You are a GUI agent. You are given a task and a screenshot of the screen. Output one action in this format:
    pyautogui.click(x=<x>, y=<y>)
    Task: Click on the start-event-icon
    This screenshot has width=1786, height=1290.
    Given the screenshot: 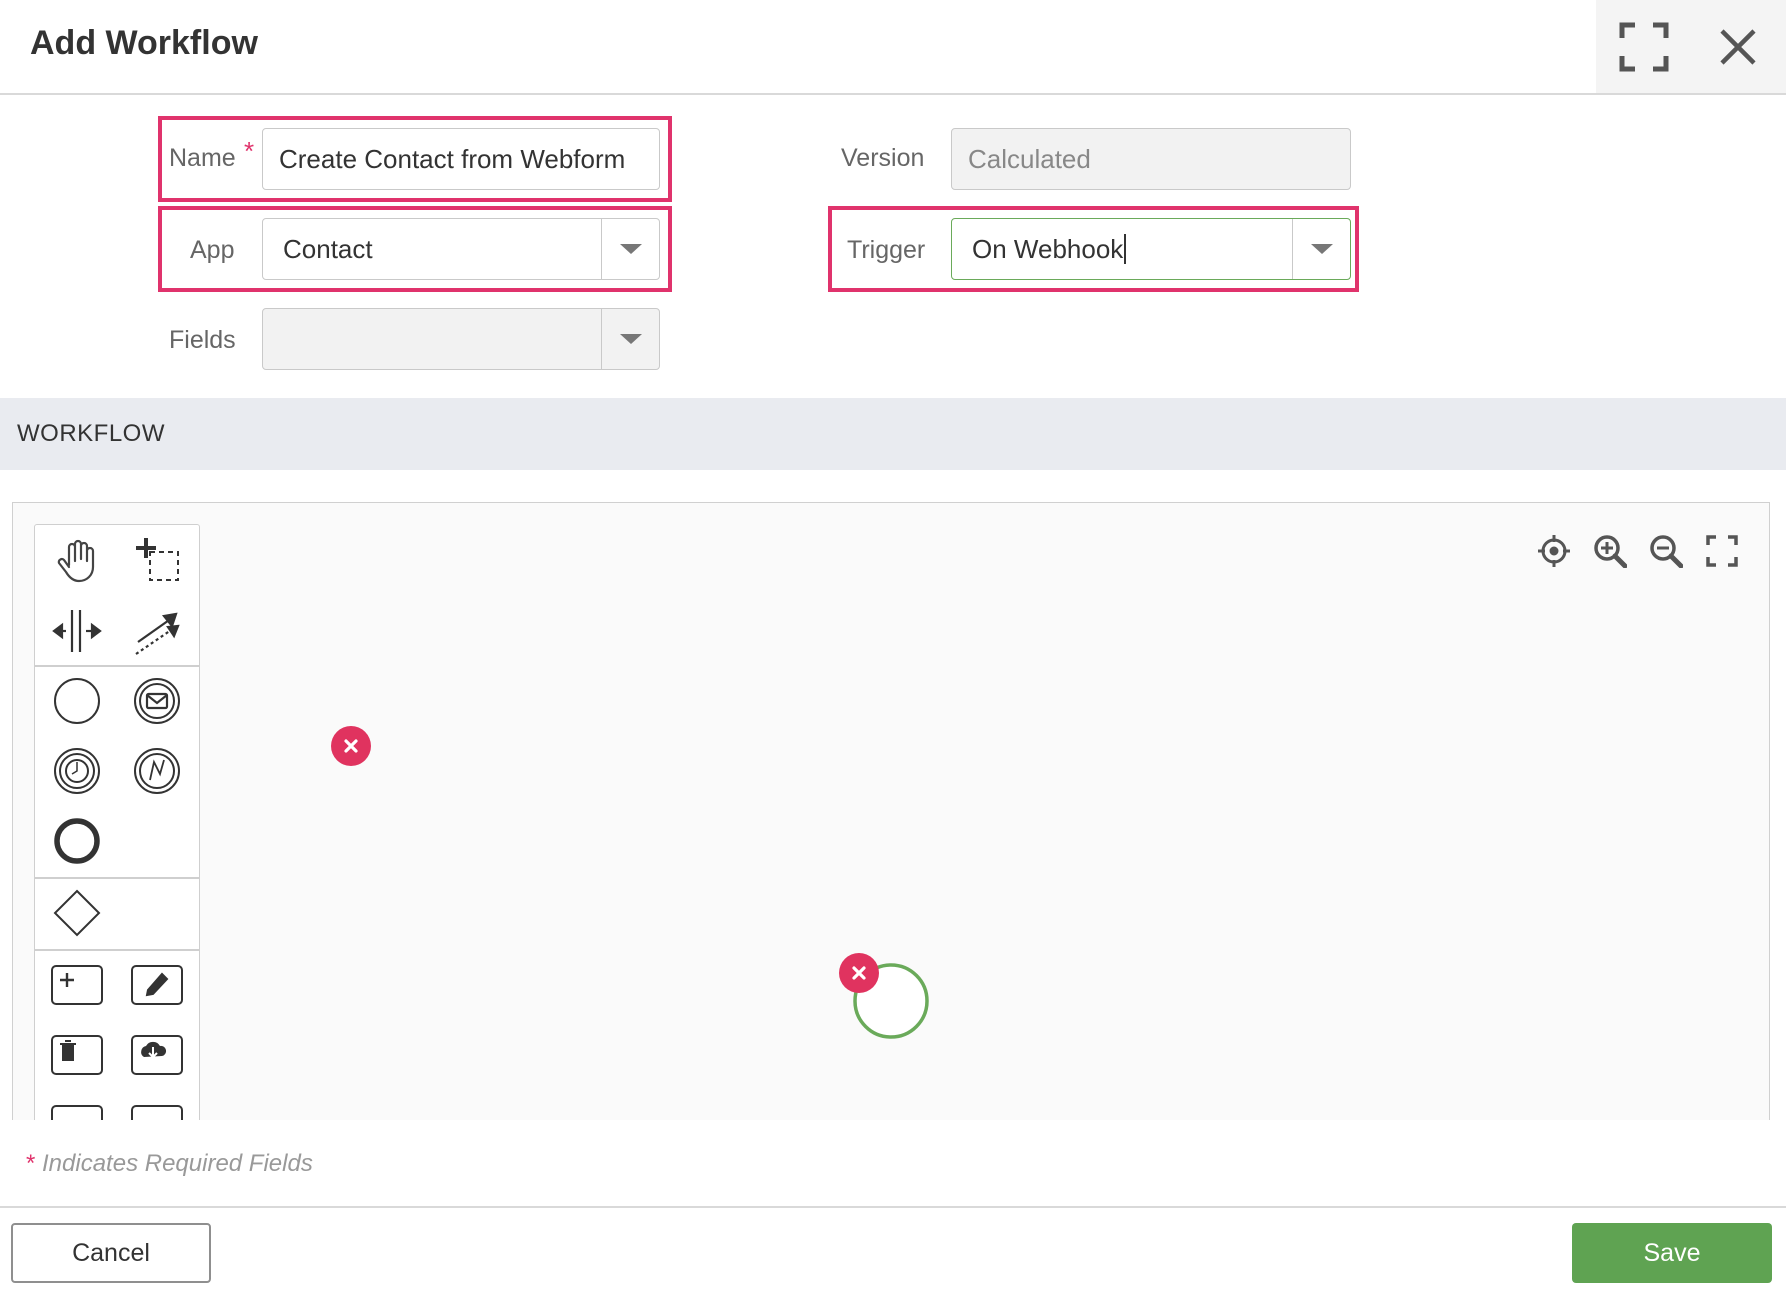 What is the action you would take?
    pyautogui.click(x=77, y=701)
    